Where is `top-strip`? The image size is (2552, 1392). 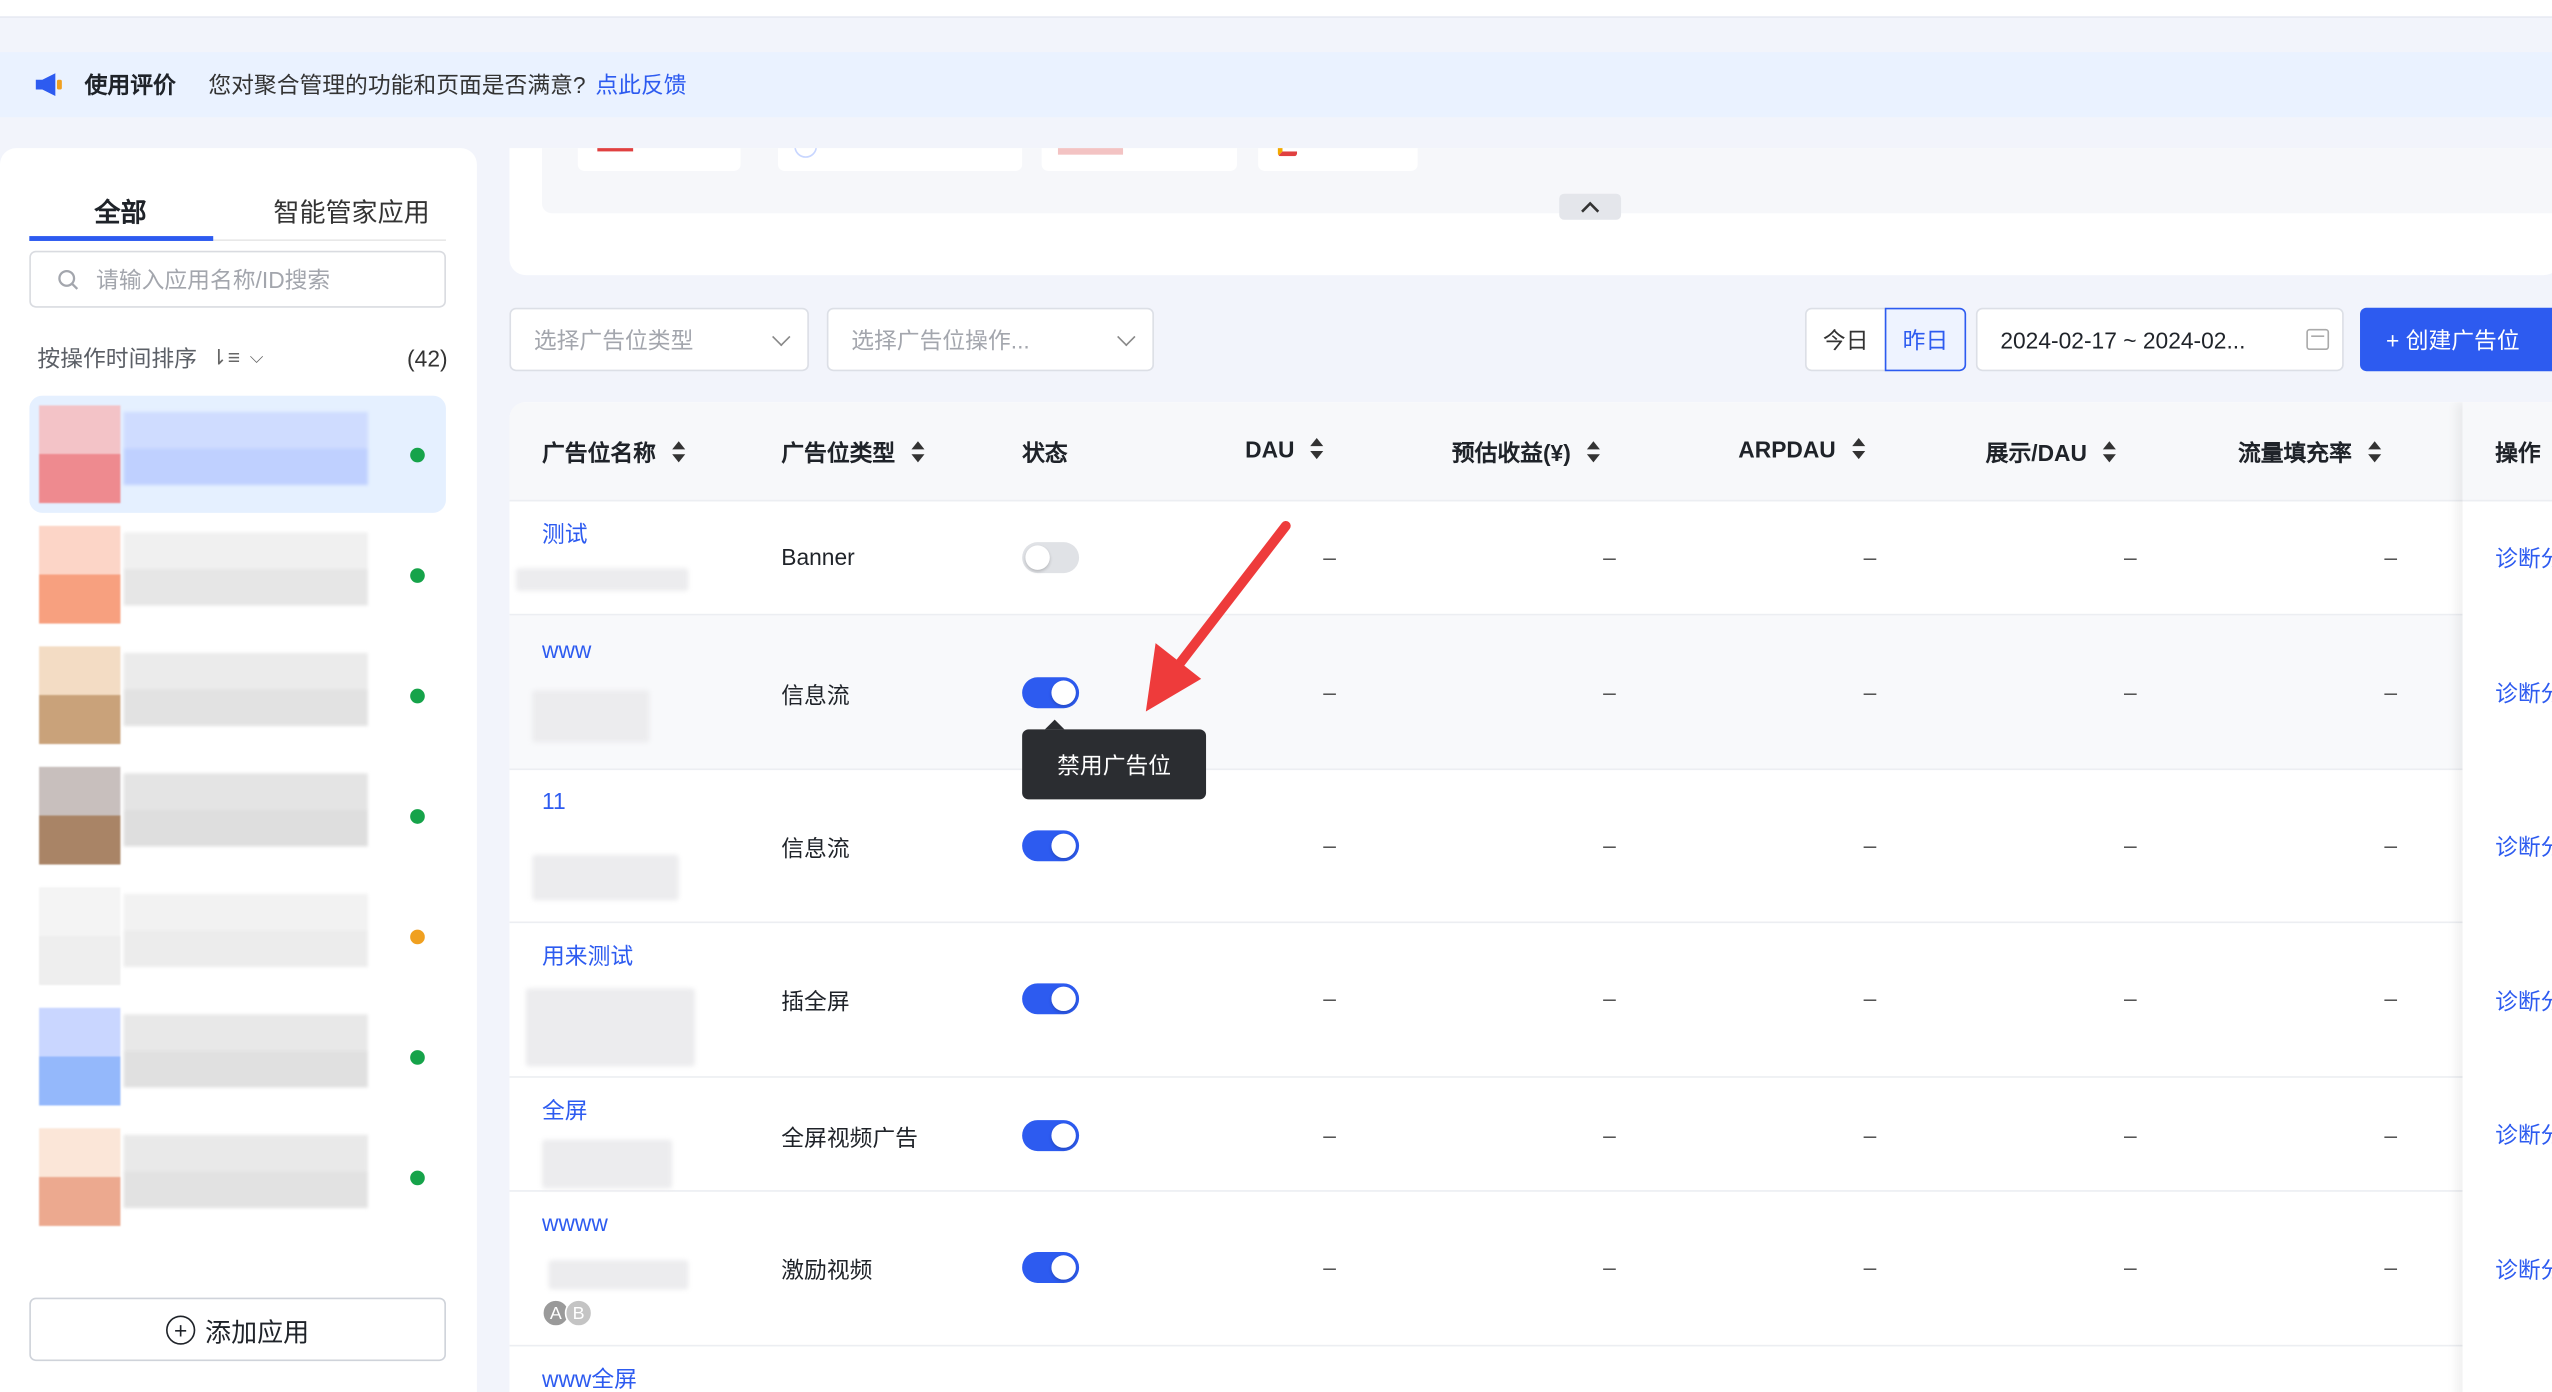
top-strip is located at coordinates (1276, 9).